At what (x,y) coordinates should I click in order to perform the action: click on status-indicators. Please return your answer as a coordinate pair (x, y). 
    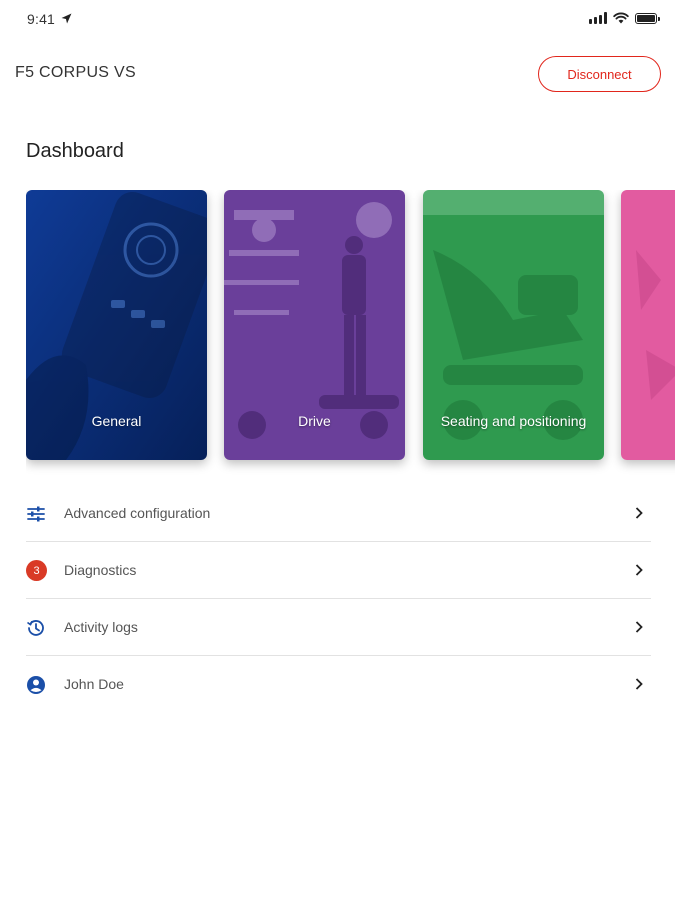
    Looking at the image, I should click on (624, 18).